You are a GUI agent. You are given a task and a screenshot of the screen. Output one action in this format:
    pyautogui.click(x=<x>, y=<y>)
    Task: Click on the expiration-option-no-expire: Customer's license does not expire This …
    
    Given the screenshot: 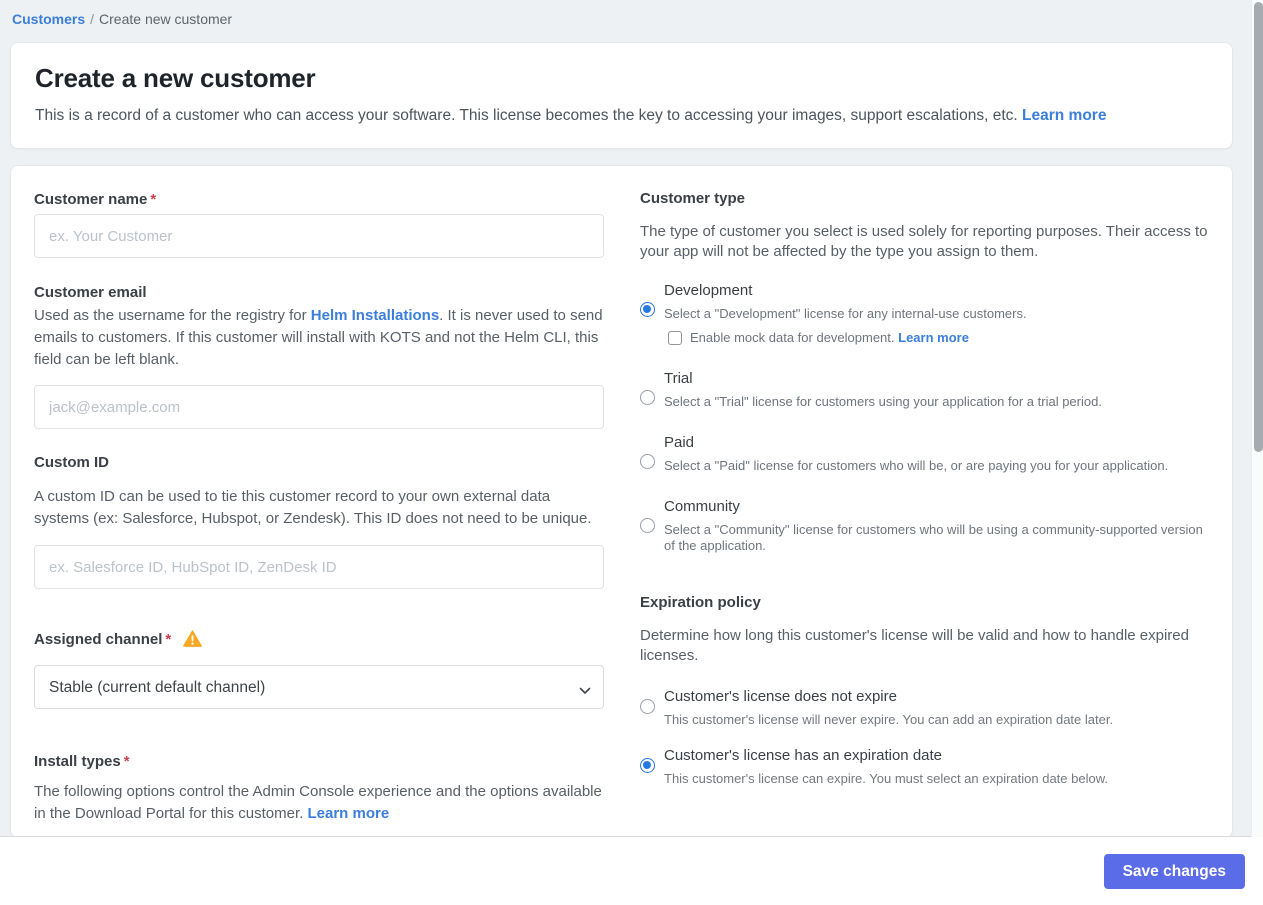 What is the action you would take?
    pyautogui.click(x=927, y=707)
    